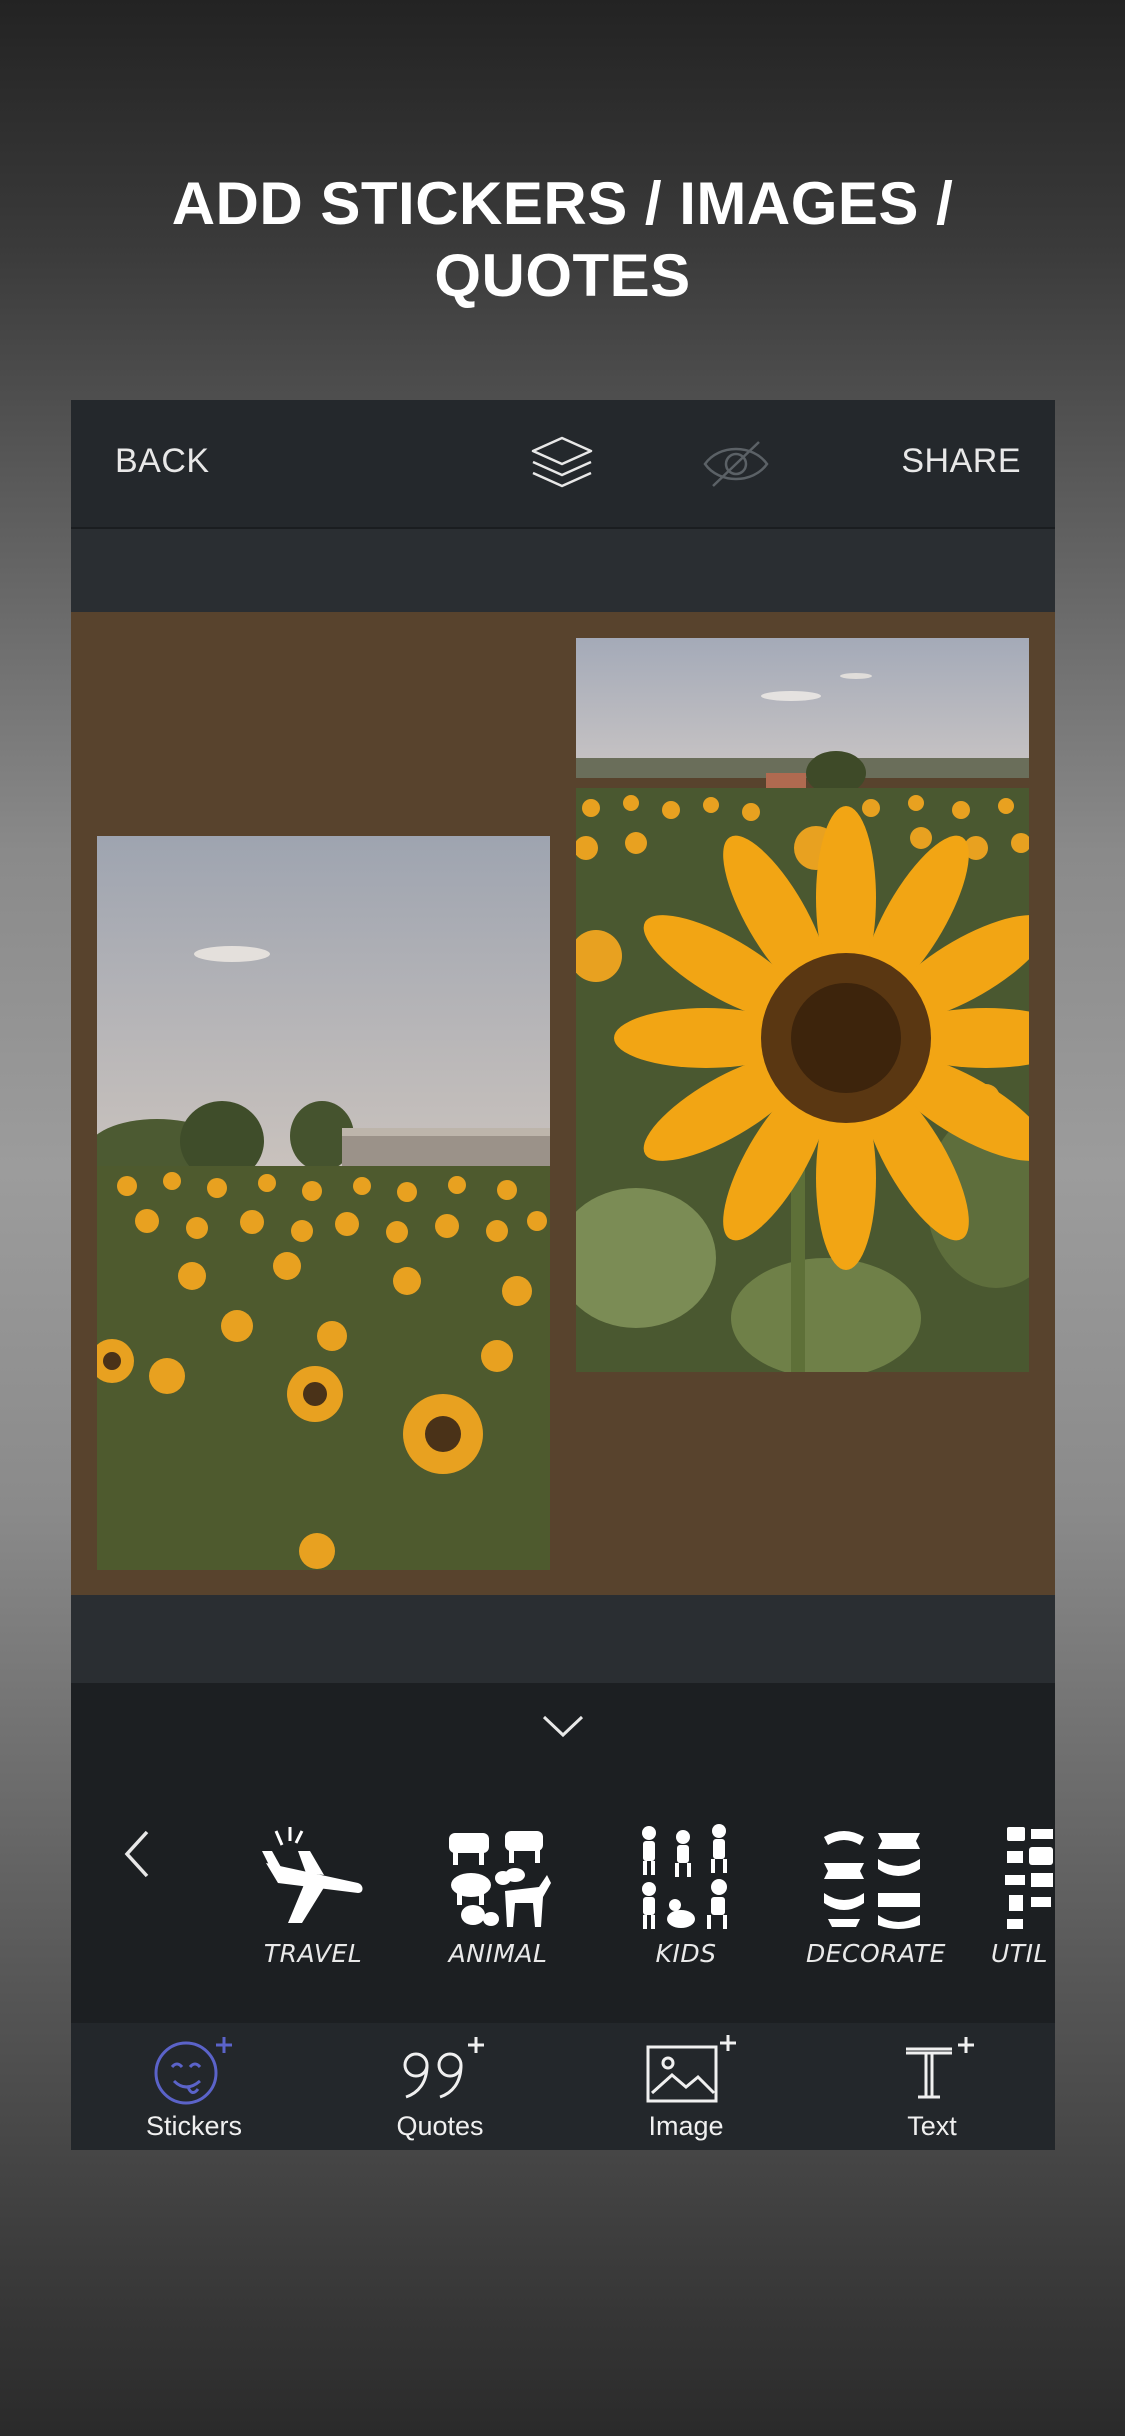 This screenshot has height=2436, width=1125. I want to click on layers-icon, so click(562, 463).